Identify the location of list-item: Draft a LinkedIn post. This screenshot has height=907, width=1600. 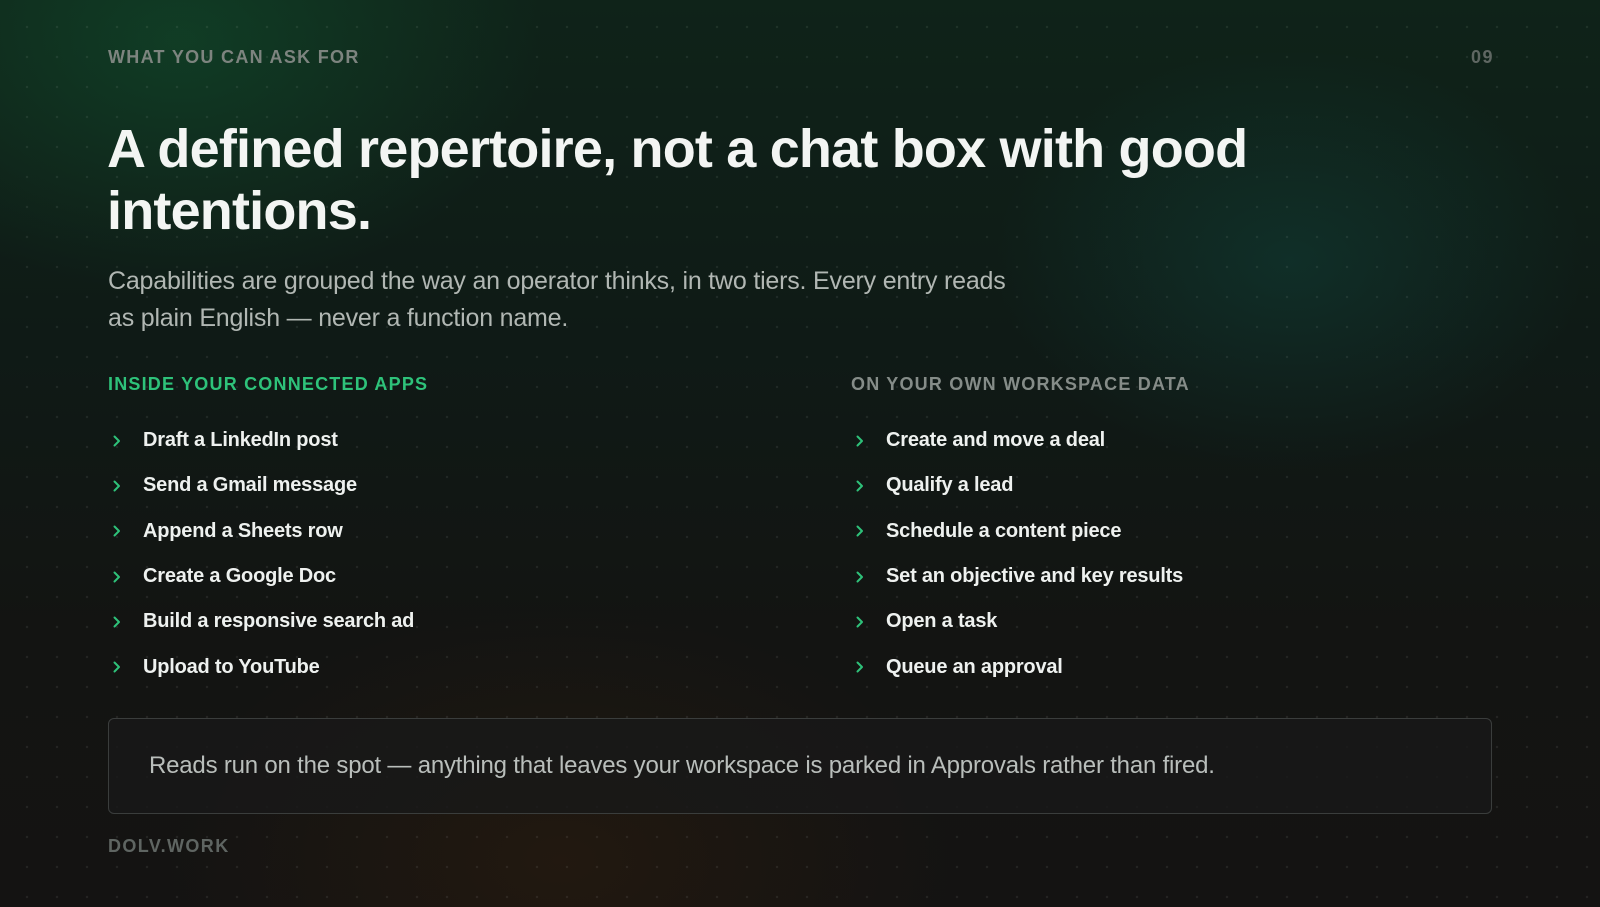
(458, 440).